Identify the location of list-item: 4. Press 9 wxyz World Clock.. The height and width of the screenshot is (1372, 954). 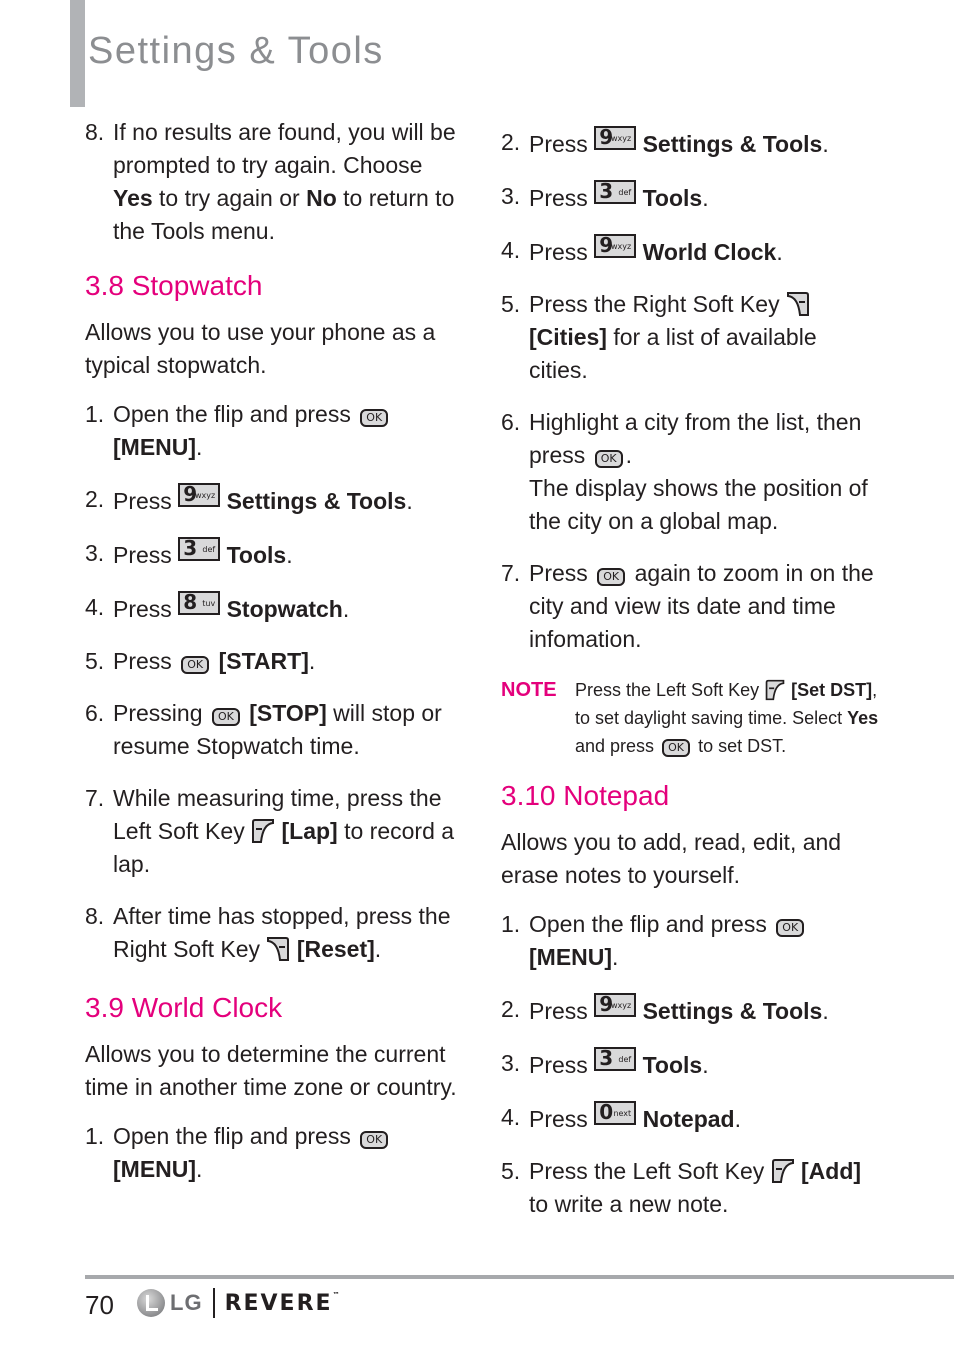
(642, 249).